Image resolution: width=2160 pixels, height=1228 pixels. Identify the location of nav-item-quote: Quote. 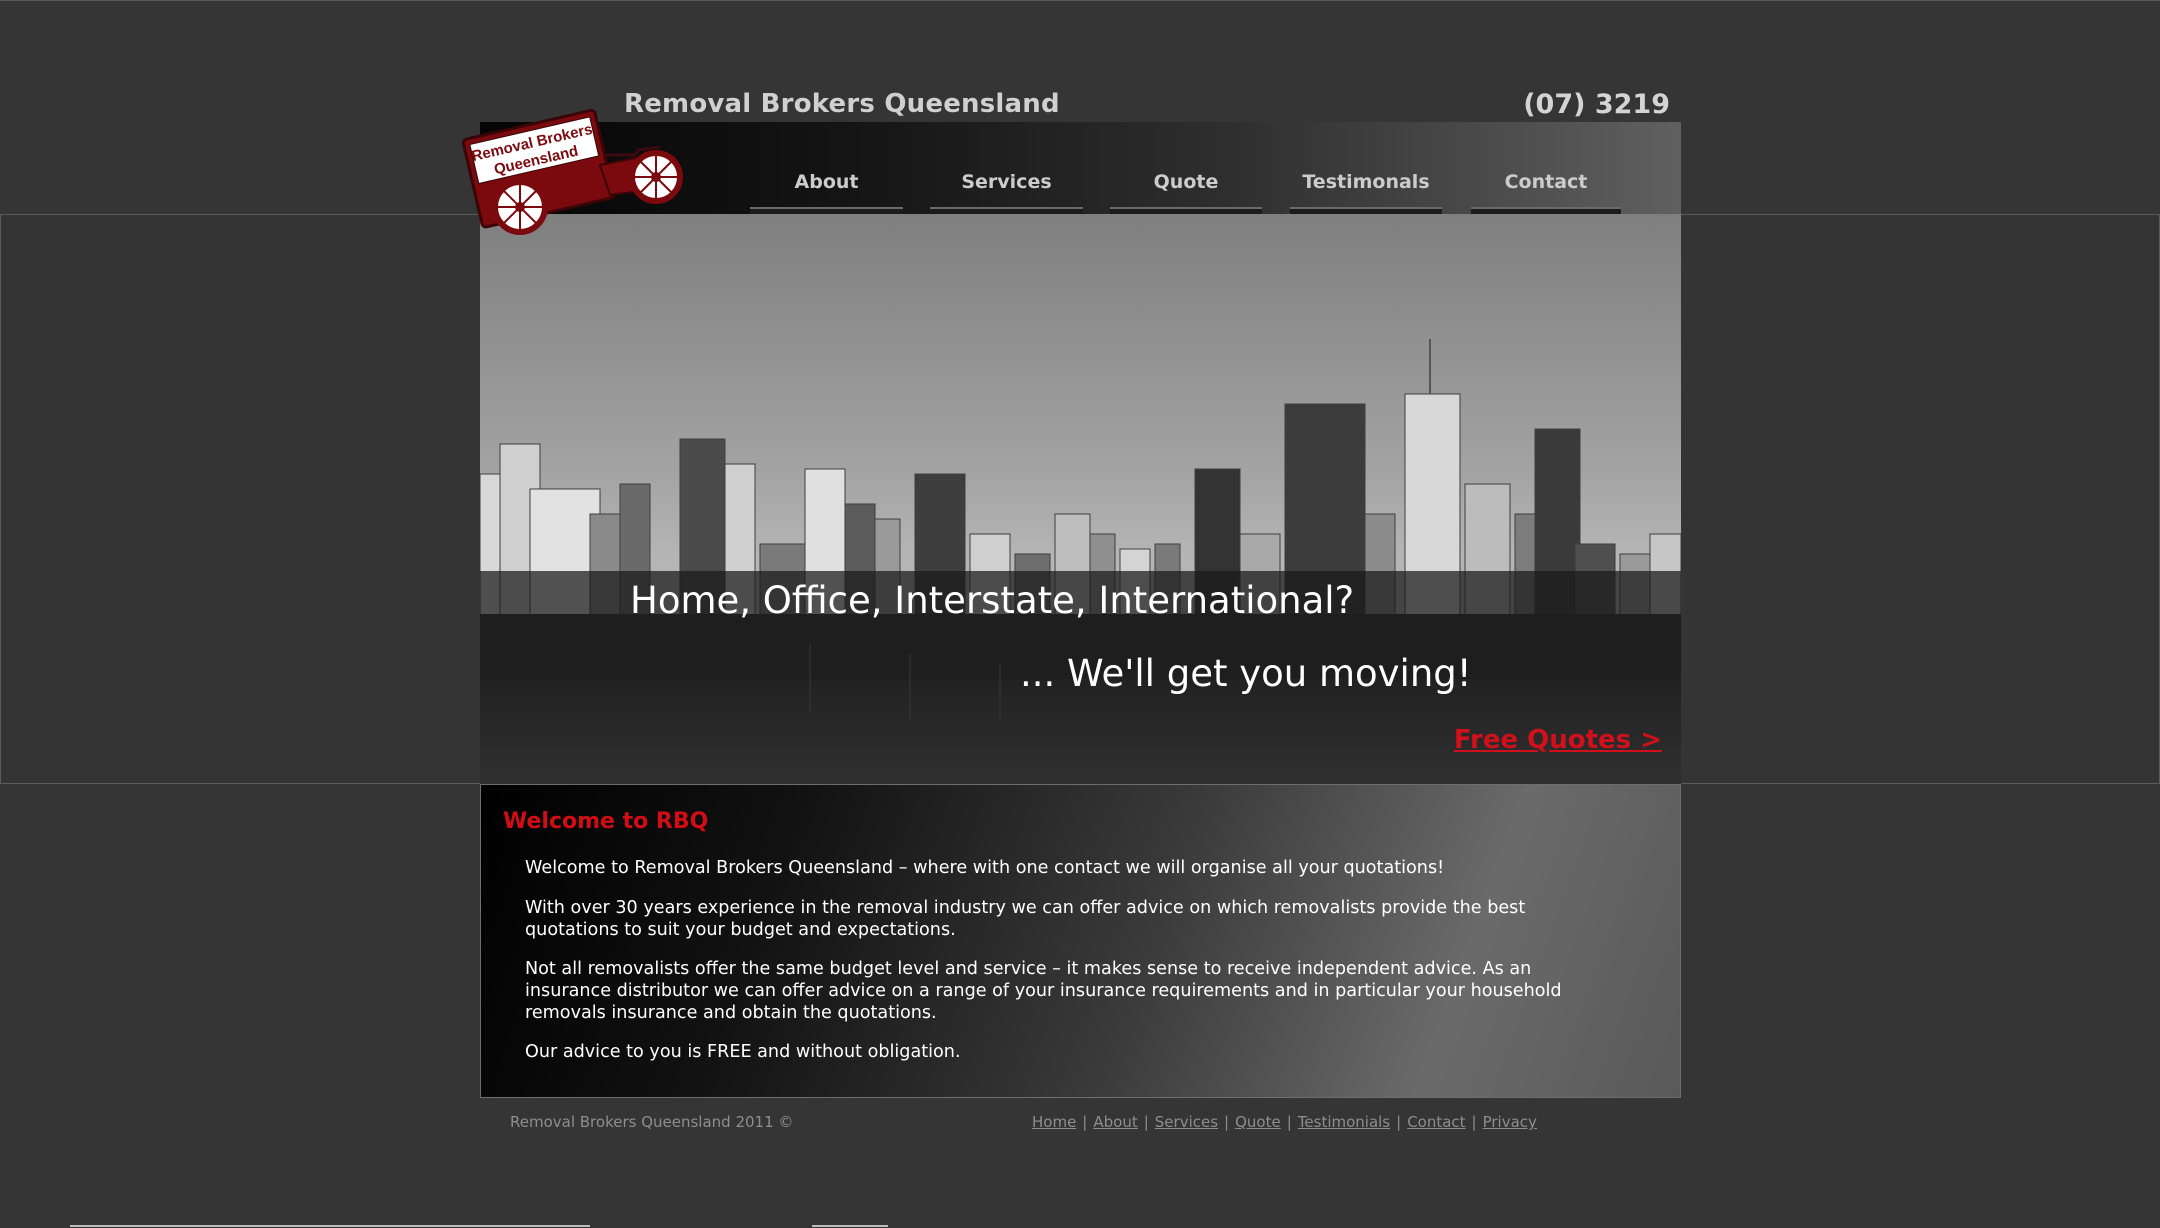
(1186, 168).